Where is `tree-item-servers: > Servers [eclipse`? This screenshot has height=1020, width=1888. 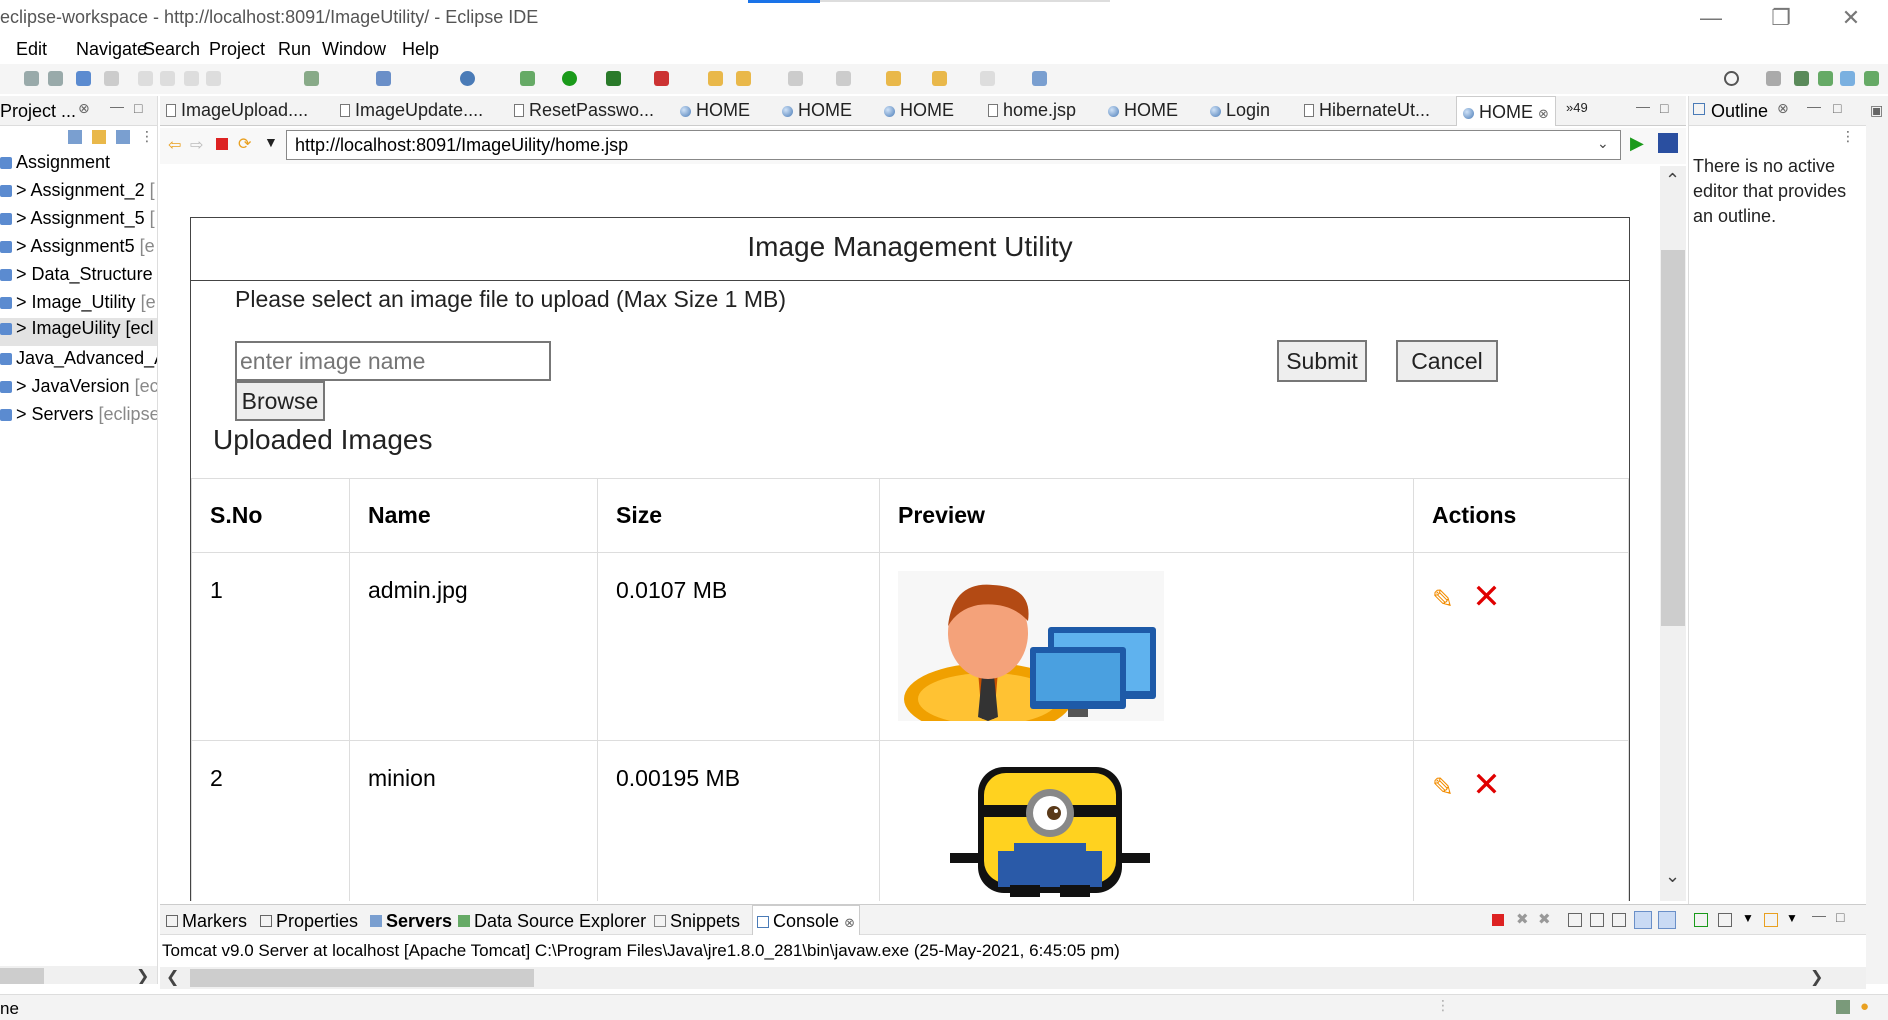
tree-item-servers: > Servers [eclipse is located at coordinates (78, 417).